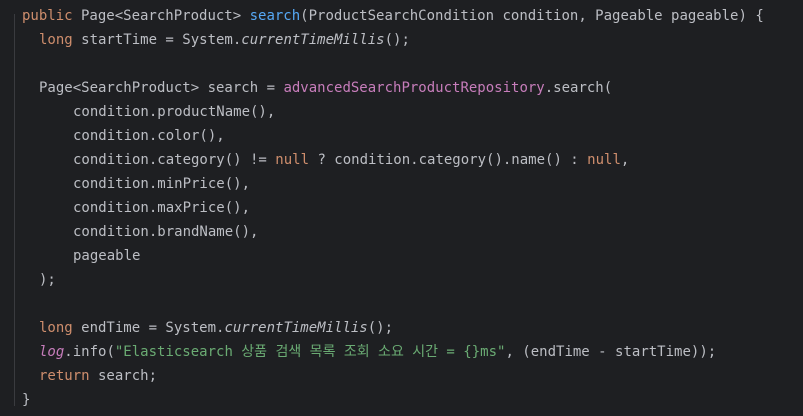 The image size is (803, 416). Describe the element at coordinates (414, 88) in the screenshot. I see `field-reference: advancedSearchProductRepository` at that location.